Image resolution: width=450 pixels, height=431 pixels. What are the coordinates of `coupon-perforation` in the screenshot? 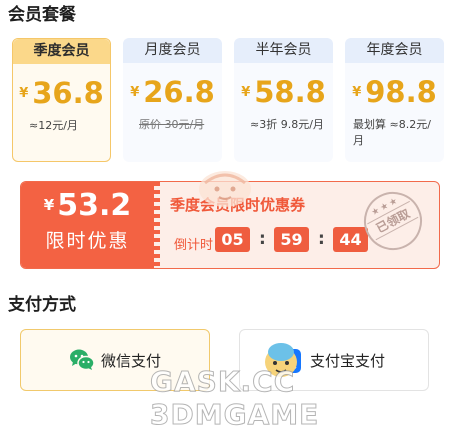 It's located at (157, 225).